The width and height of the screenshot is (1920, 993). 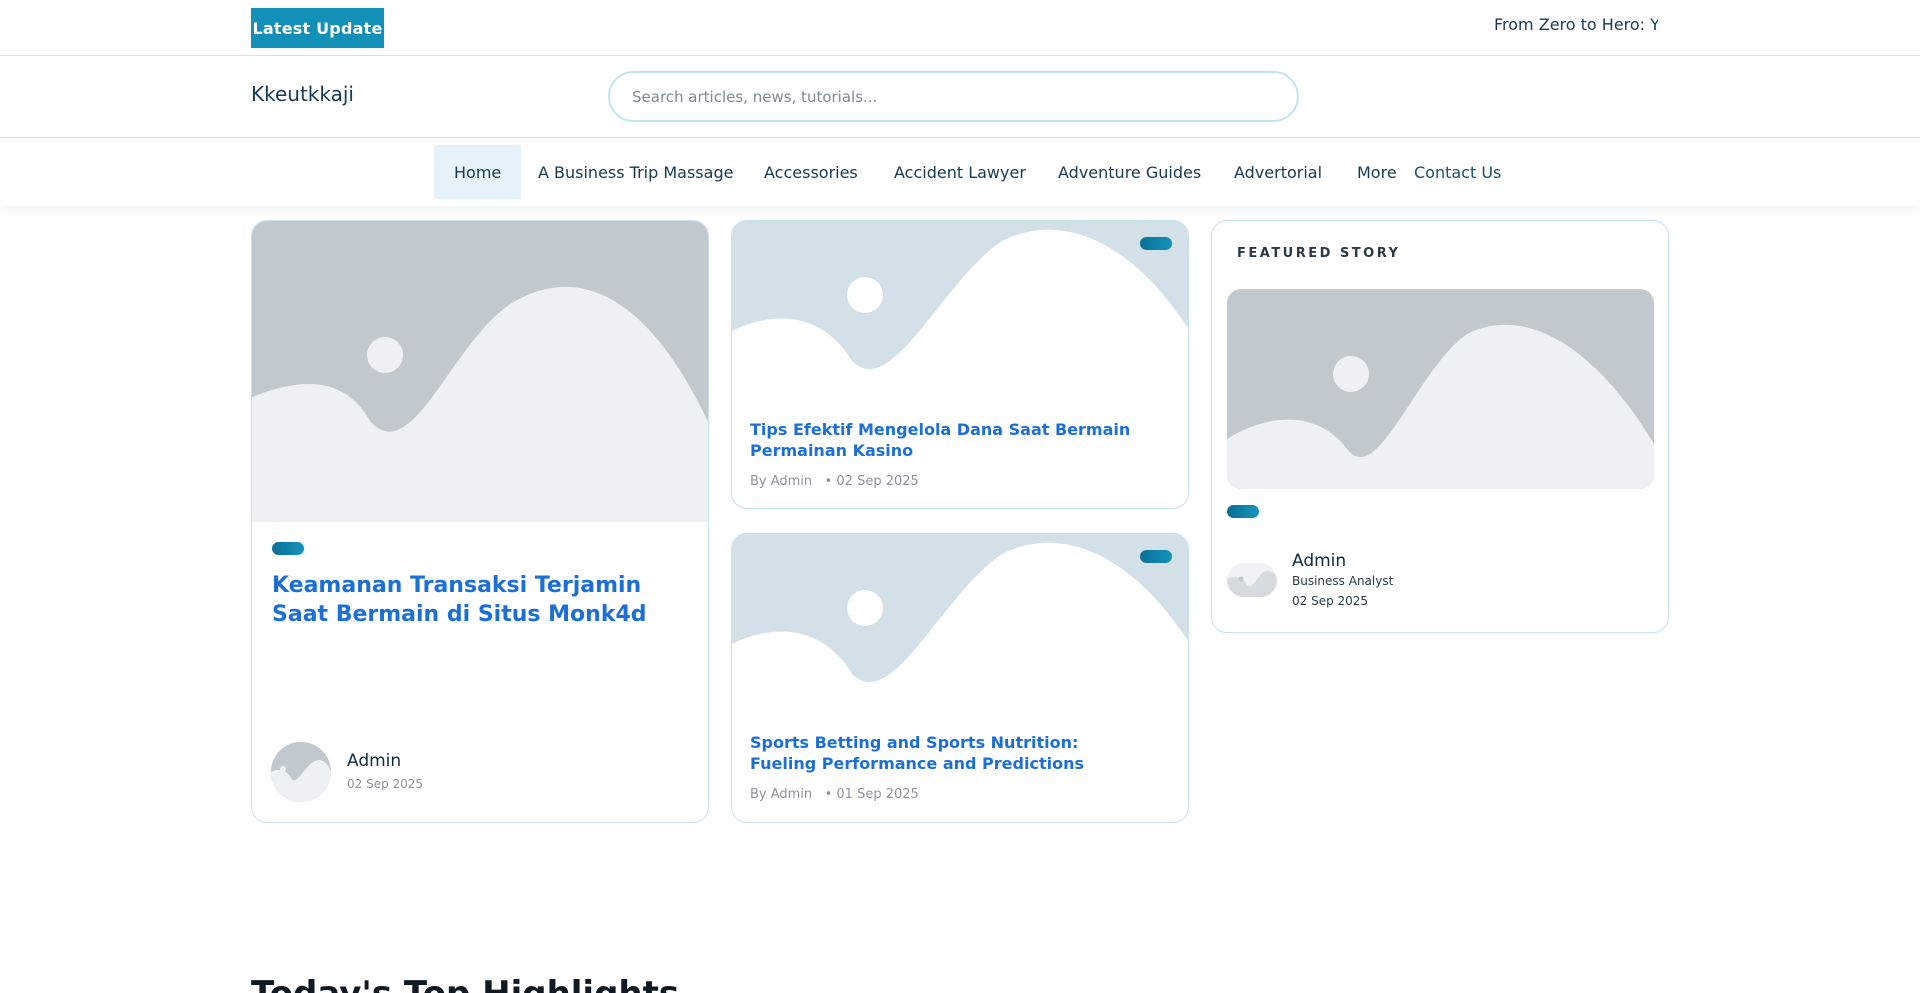 What do you see at coordinates (1129, 172) in the screenshot?
I see `nav-item-adventure-guides: Adventure Guides` at bounding box center [1129, 172].